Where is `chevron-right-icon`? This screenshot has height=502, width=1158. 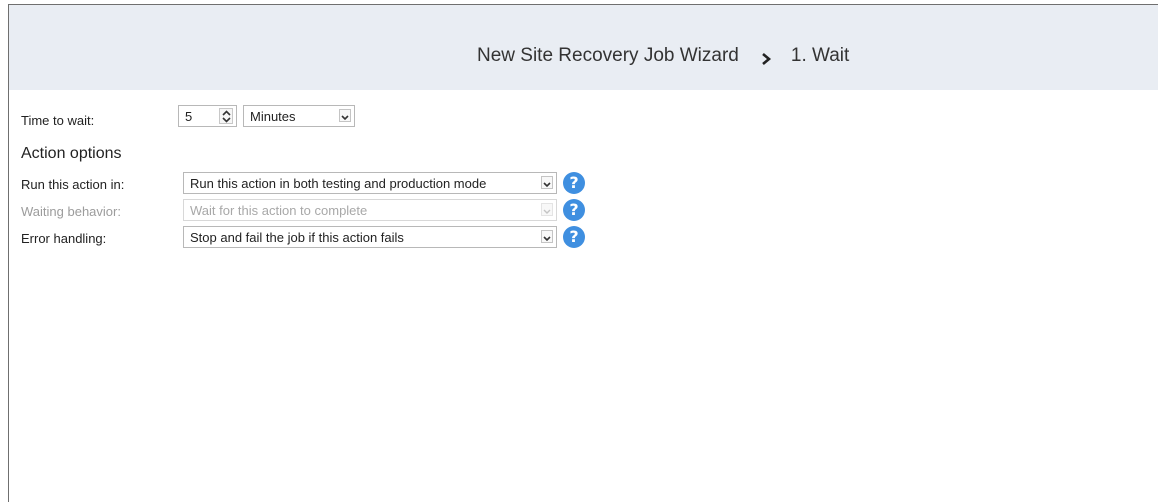 chevron-right-icon is located at coordinates (766, 57).